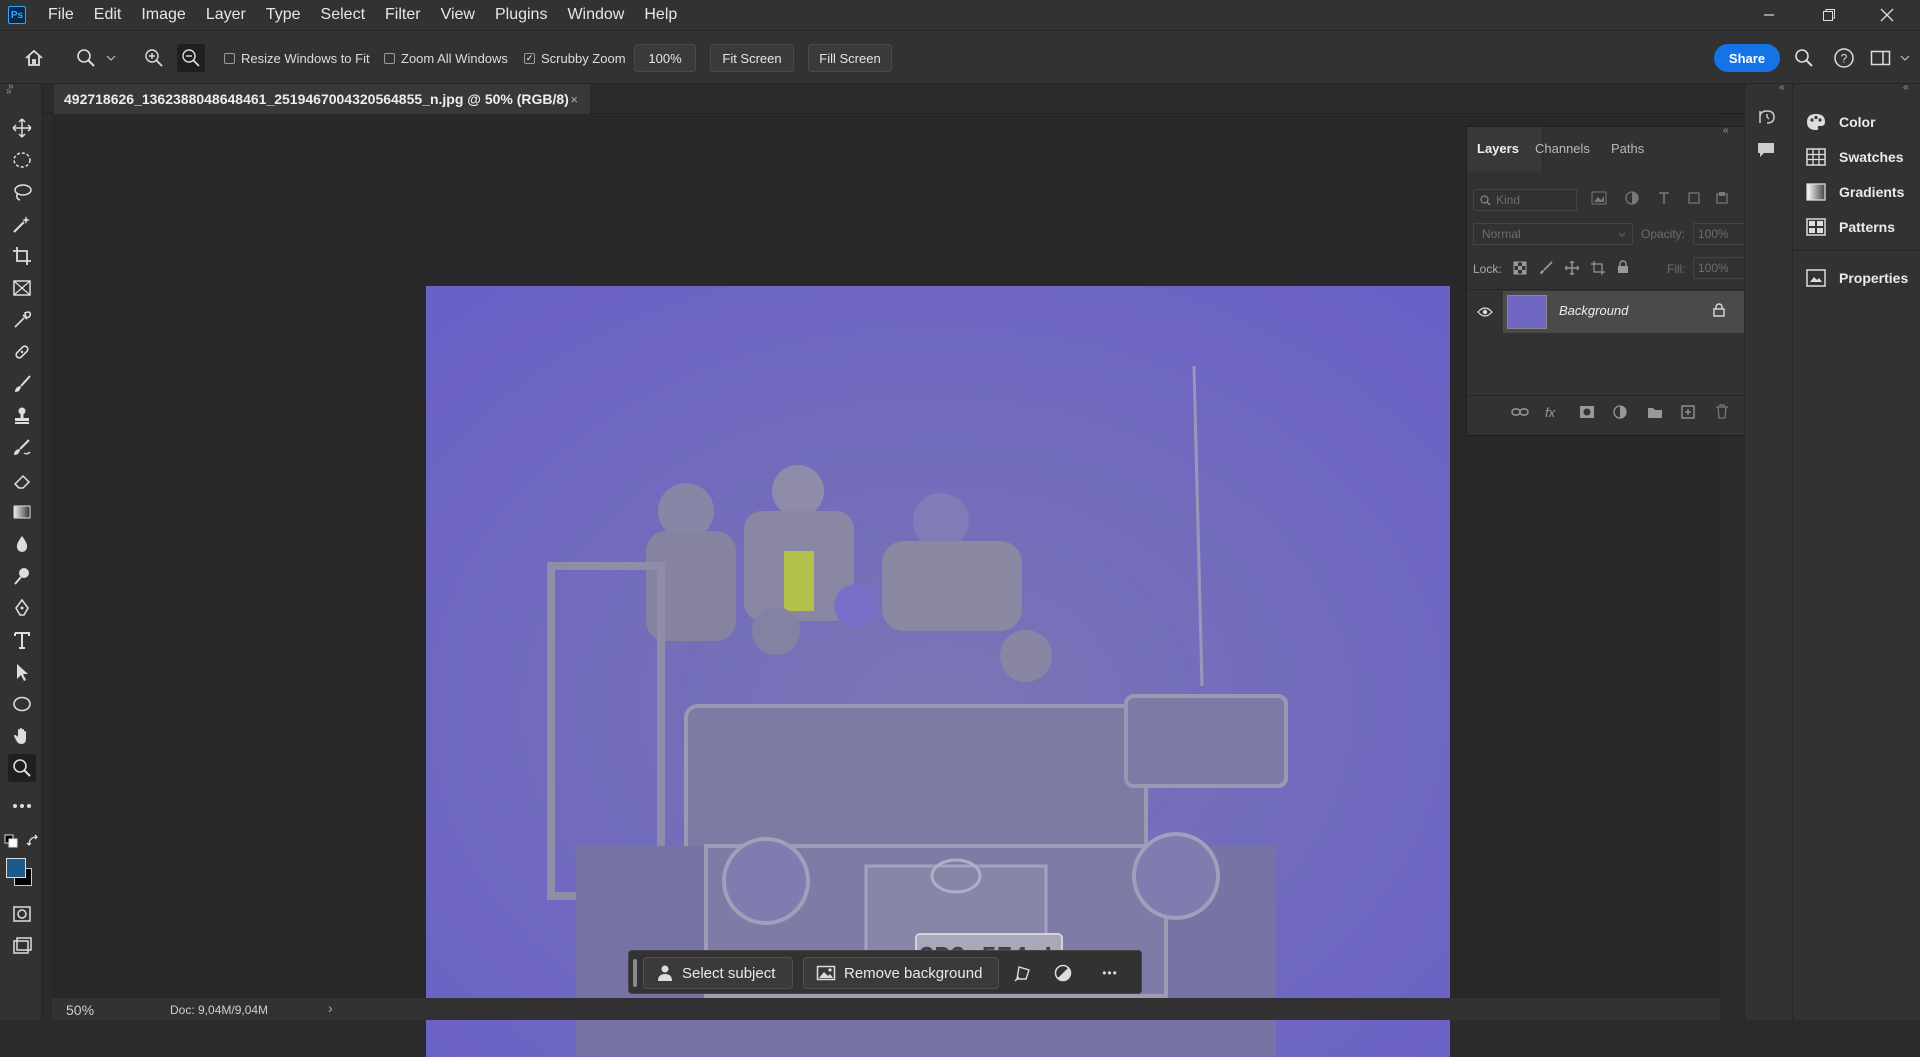 The height and width of the screenshot is (1057, 1920). I want to click on layer-name: Background, so click(1593, 310).